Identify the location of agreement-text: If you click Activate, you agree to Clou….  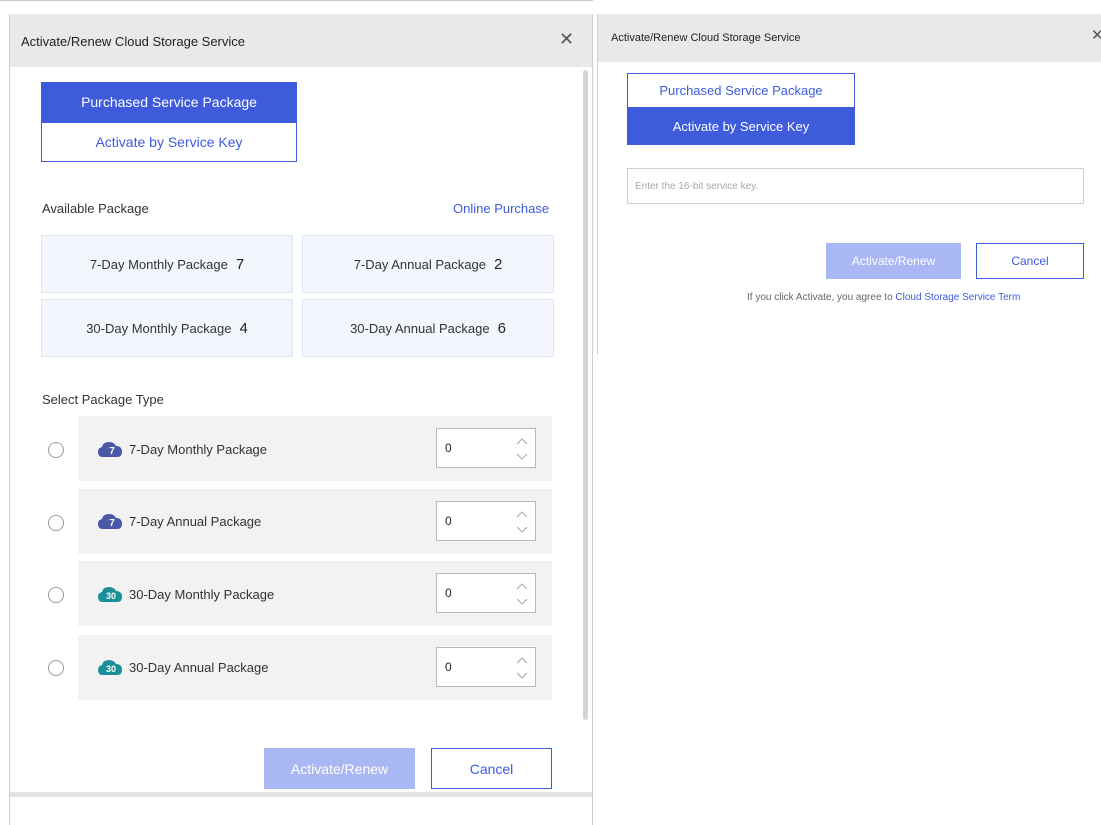
(883, 297).